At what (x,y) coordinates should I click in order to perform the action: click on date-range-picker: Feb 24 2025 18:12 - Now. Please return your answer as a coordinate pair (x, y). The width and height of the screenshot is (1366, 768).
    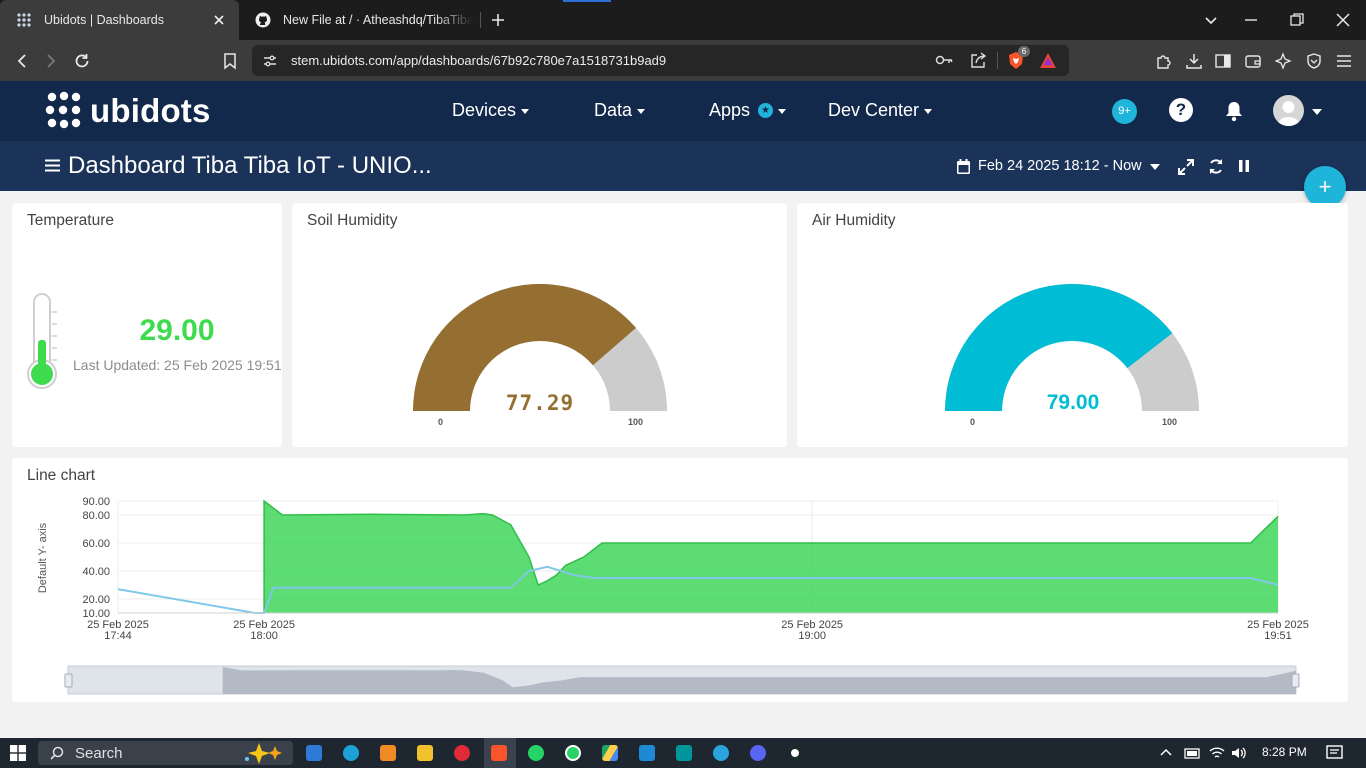
    Looking at the image, I should click on (1069, 166).